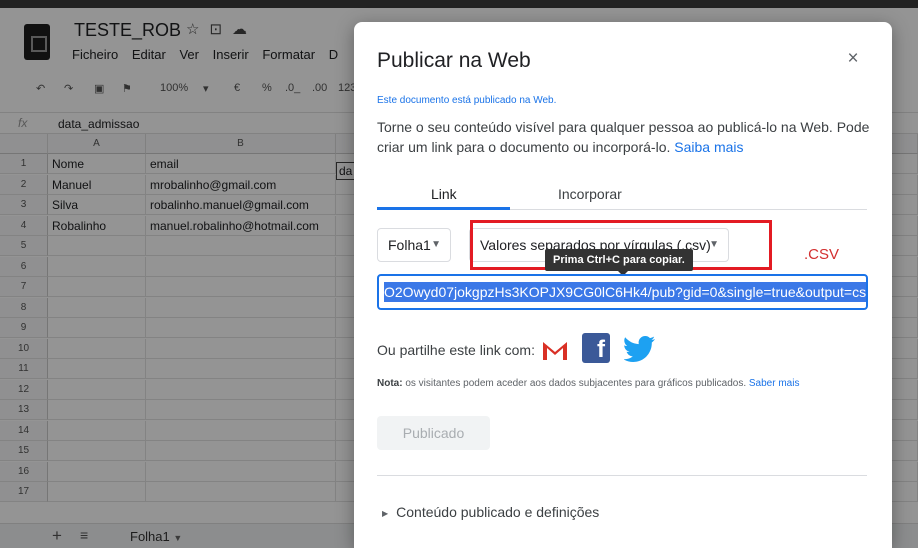 The image size is (918, 548). I want to click on share-label: Ou partilhe este link com:, so click(456, 350).